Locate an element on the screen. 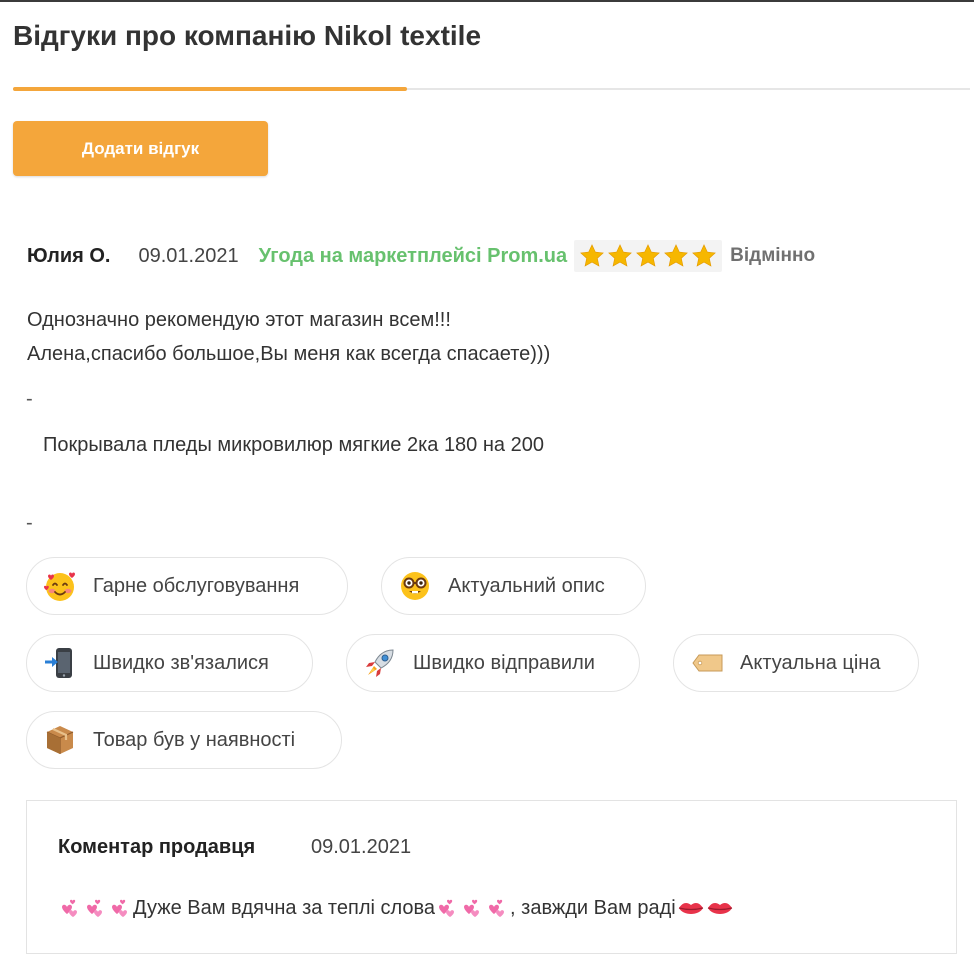 This screenshot has width=974, height=961. tag-actual-price: Актуальна ціна is located at coordinates (796, 663).